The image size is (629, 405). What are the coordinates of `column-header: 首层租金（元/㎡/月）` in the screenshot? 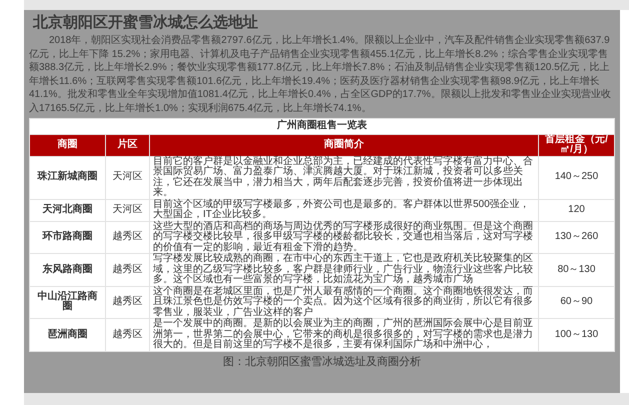 It's located at (576, 145).